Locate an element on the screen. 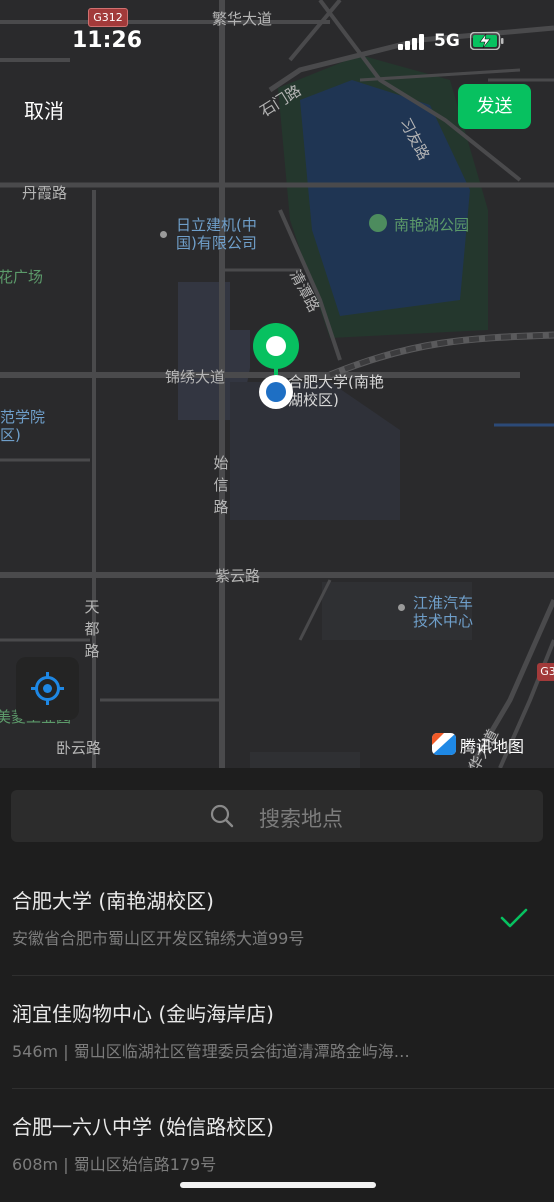 This screenshot has height=1202, width=554. locate-icon is located at coordinates (47, 688).